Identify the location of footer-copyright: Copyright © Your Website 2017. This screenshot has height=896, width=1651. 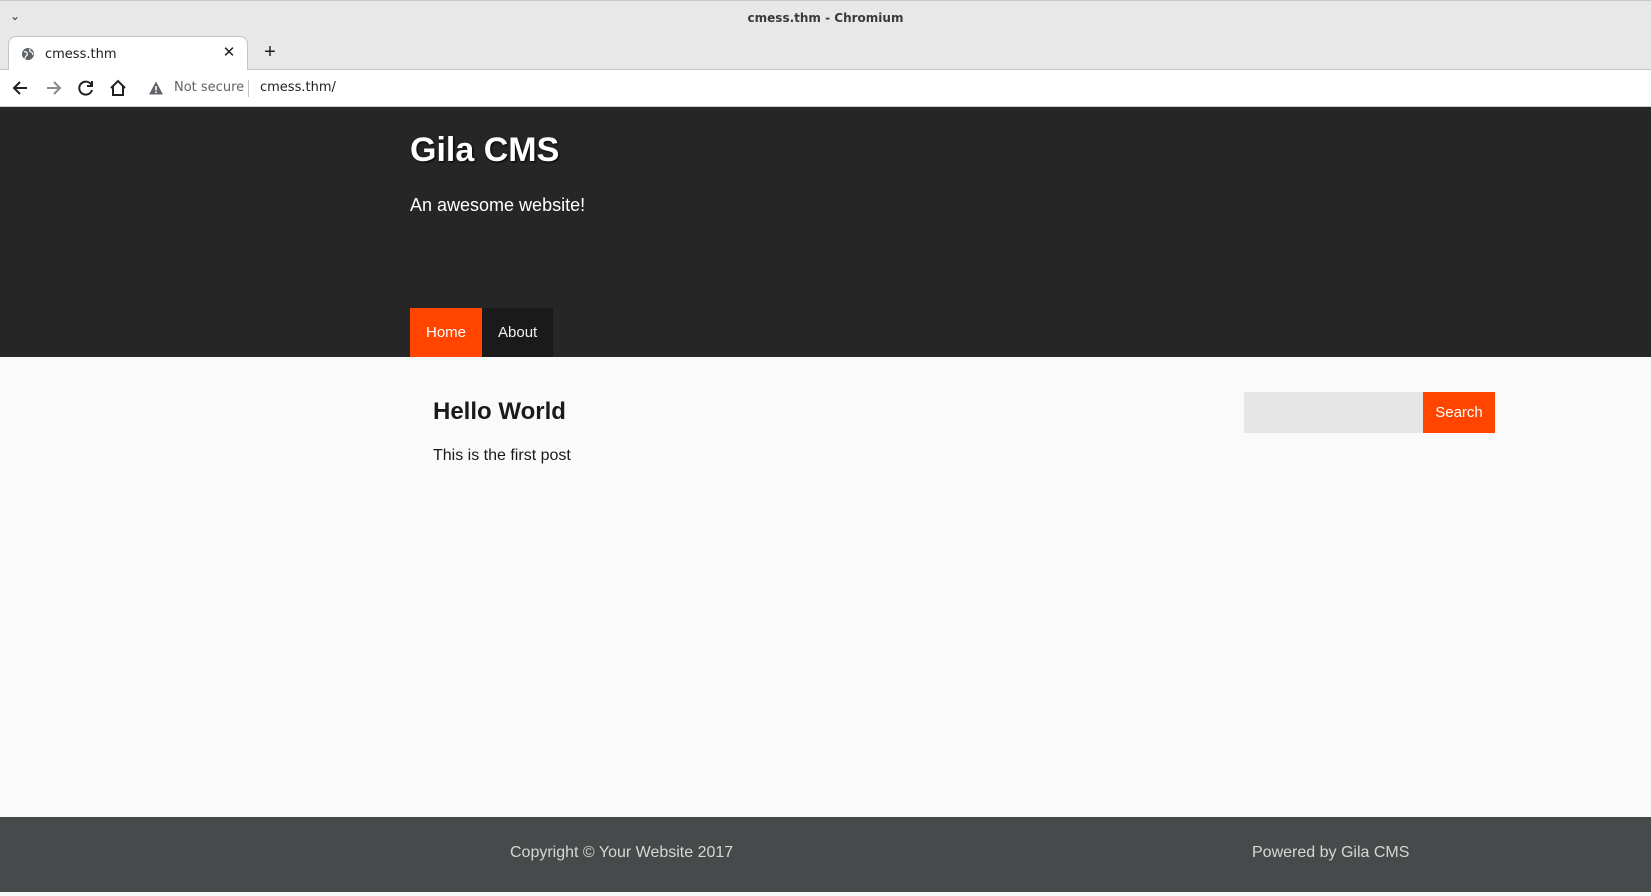
(622, 852).